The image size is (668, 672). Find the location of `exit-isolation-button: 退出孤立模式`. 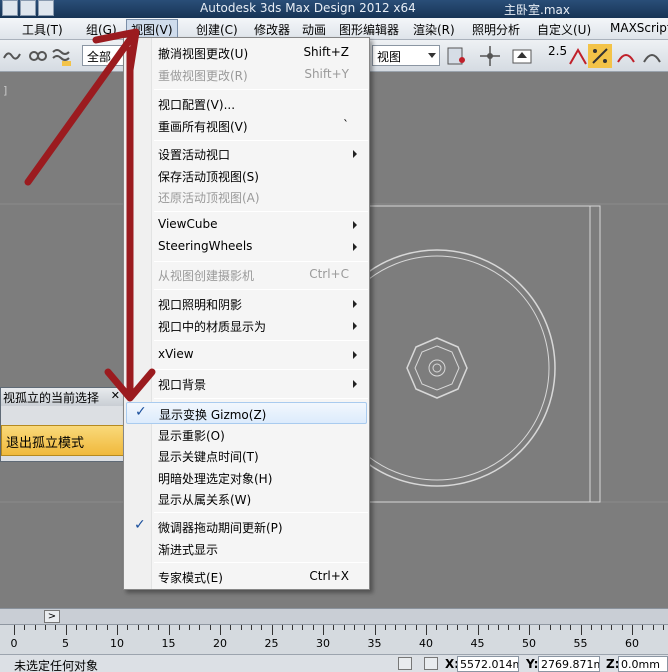

exit-isolation-button: 退出孤立模式 is located at coordinates (62, 440).